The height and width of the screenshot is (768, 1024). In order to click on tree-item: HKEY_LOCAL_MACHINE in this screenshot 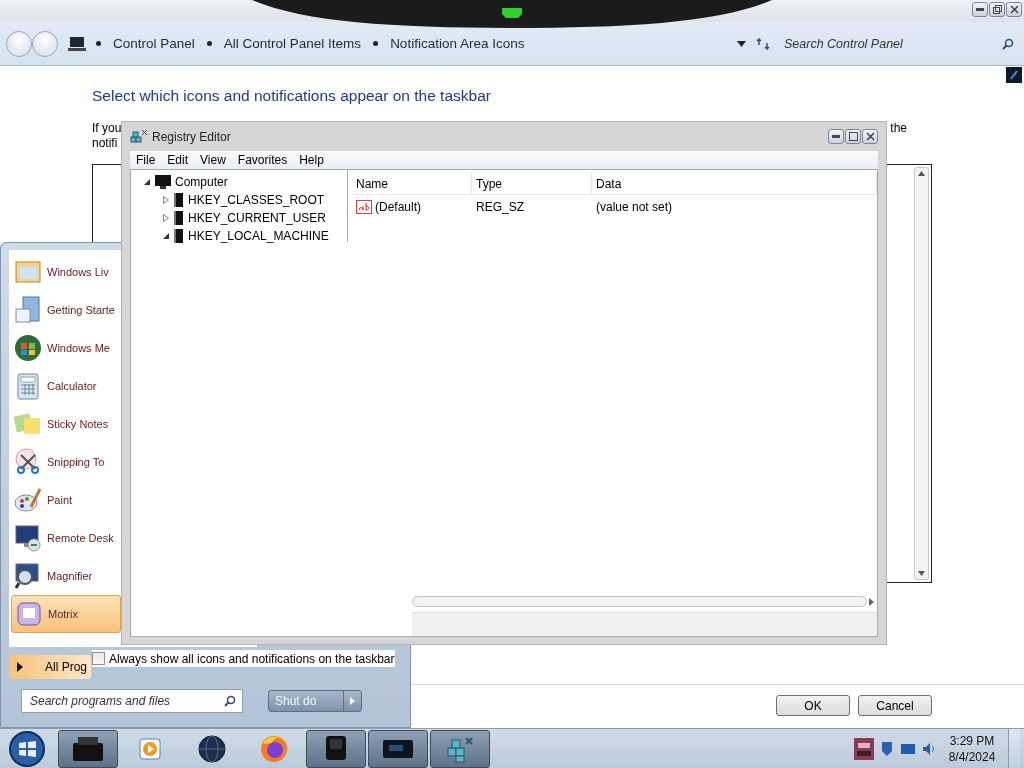, I will do `click(258, 236)`.